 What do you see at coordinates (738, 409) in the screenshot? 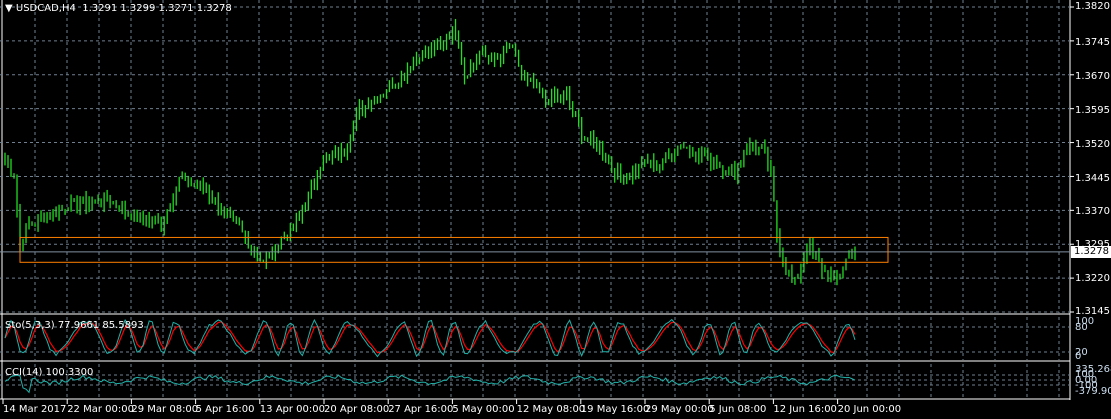
I see `time-axis-label: 5 Jun 08:00` at bounding box center [738, 409].